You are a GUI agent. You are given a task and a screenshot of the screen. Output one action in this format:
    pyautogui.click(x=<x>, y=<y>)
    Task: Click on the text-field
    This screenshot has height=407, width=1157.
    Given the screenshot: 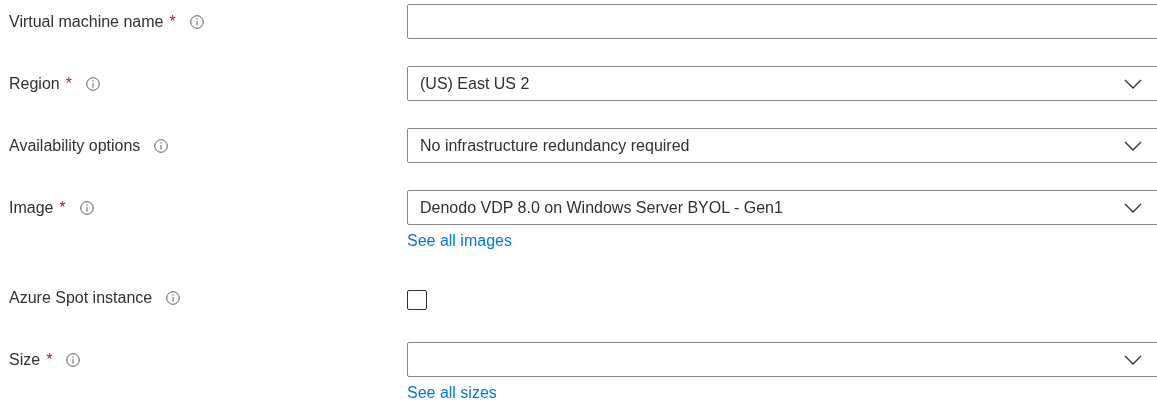 What is the action you would take?
    pyautogui.click(x=782, y=21)
    